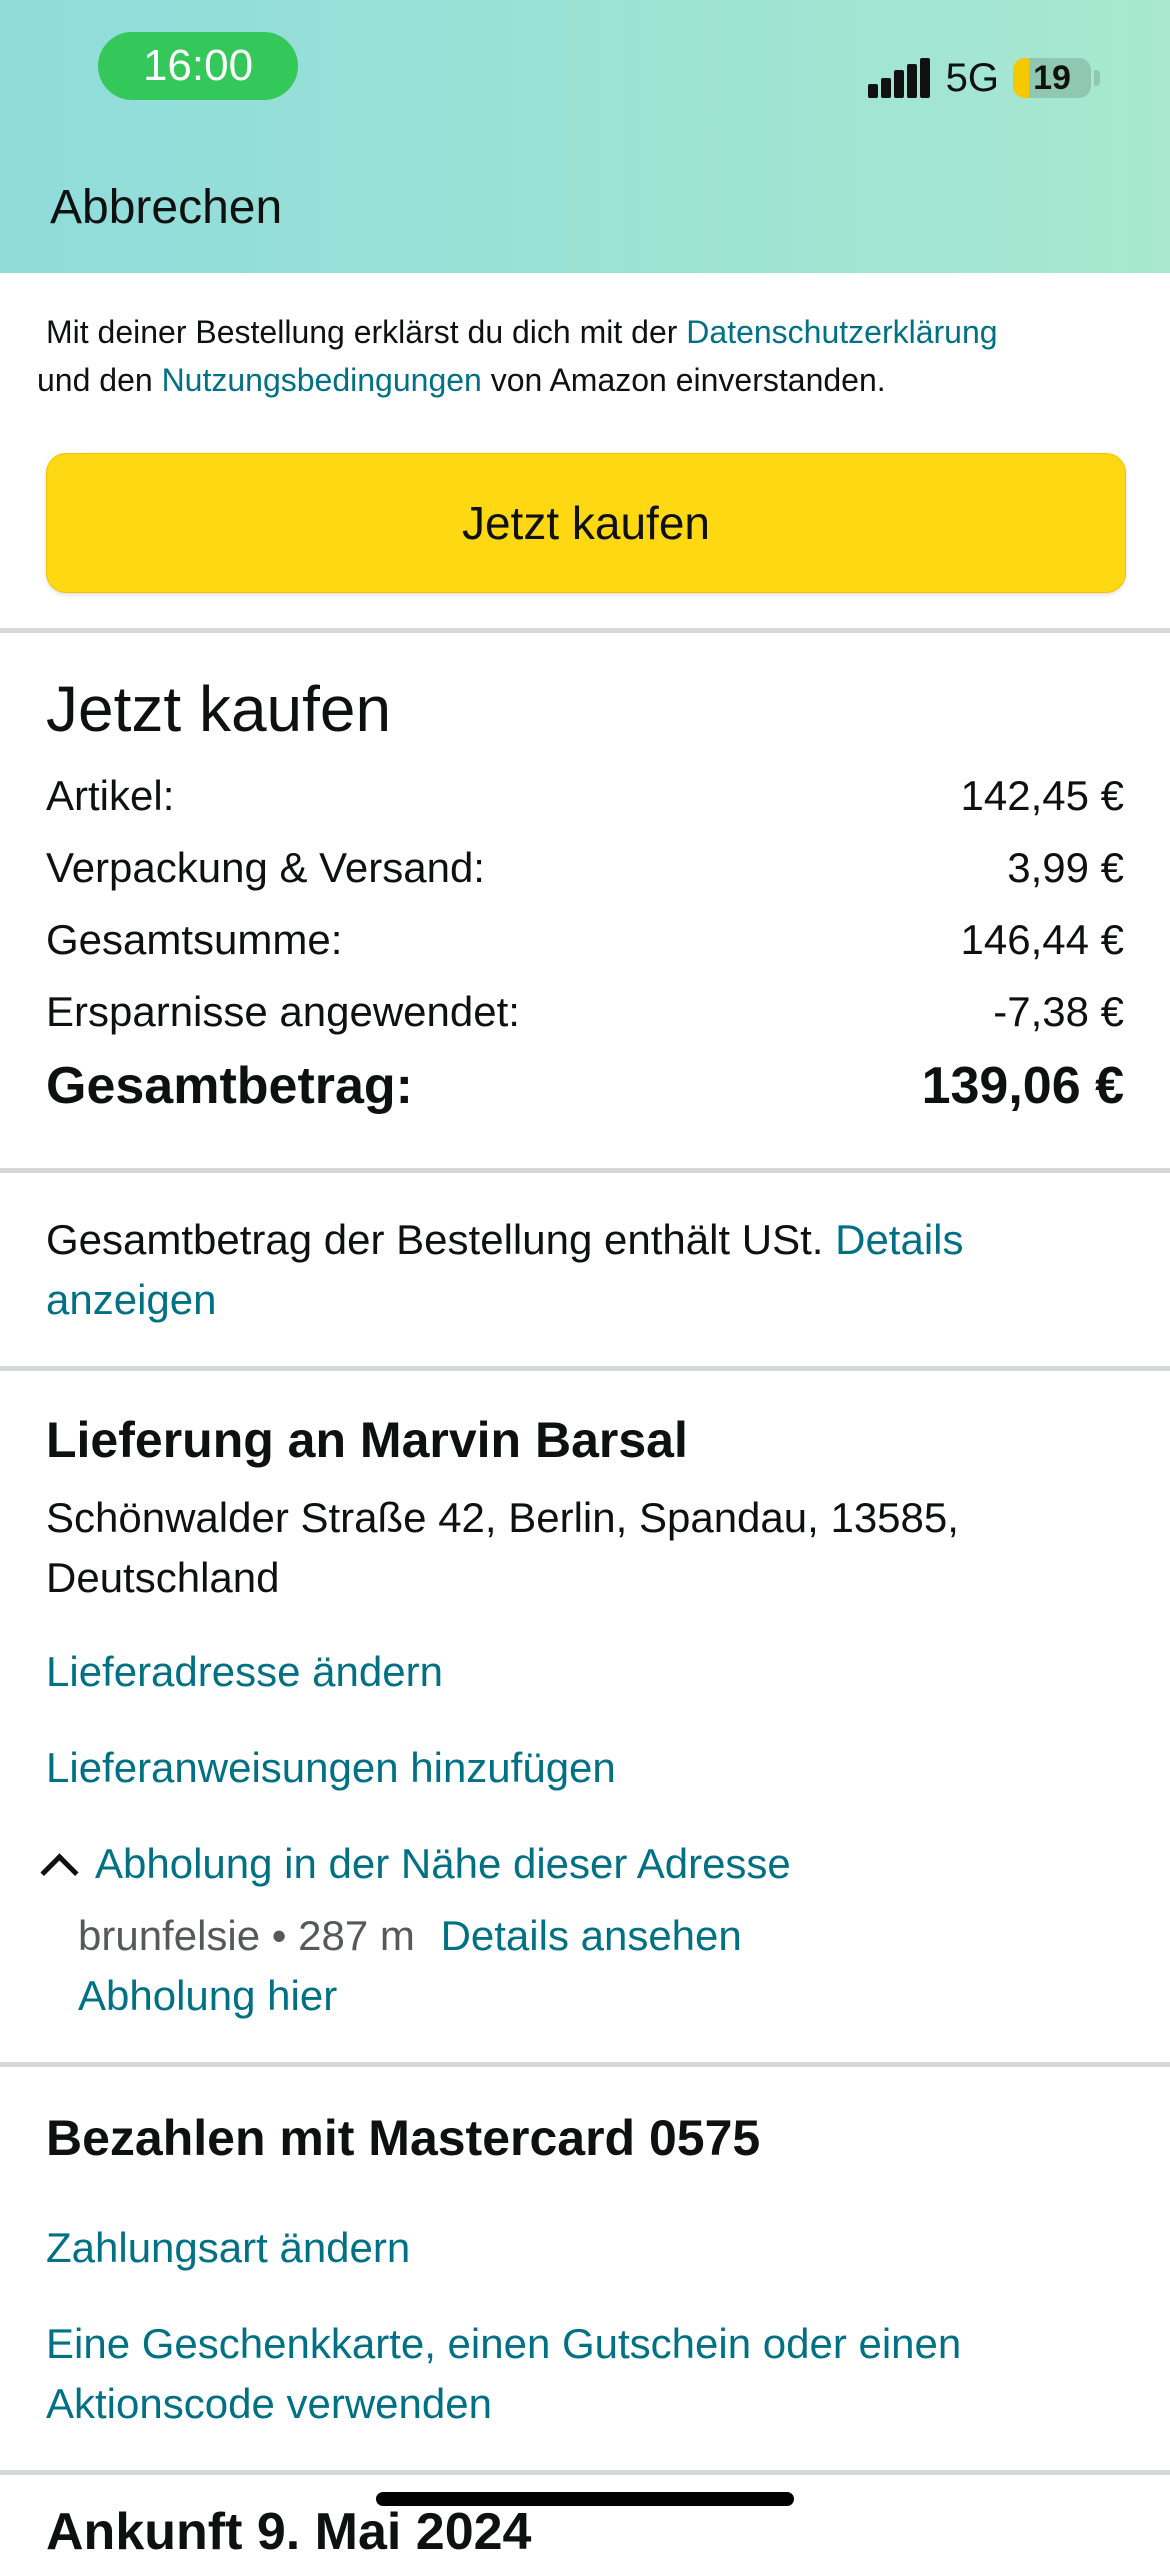 The width and height of the screenshot is (1170, 2562). Describe the element at coordinates (169, 1935) in the screenshot. I see `pickup-name: brunfelsie` at that location.